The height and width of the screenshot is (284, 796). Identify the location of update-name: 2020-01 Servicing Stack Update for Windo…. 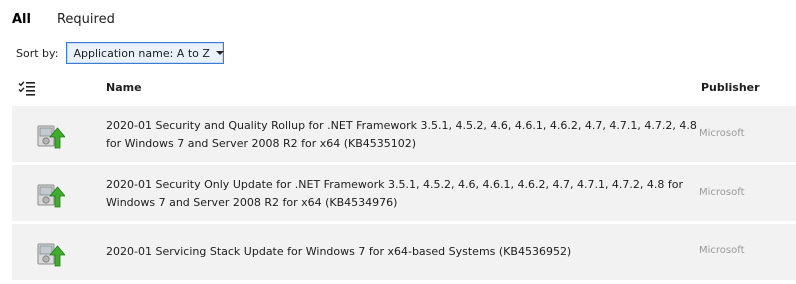
(339, 251).